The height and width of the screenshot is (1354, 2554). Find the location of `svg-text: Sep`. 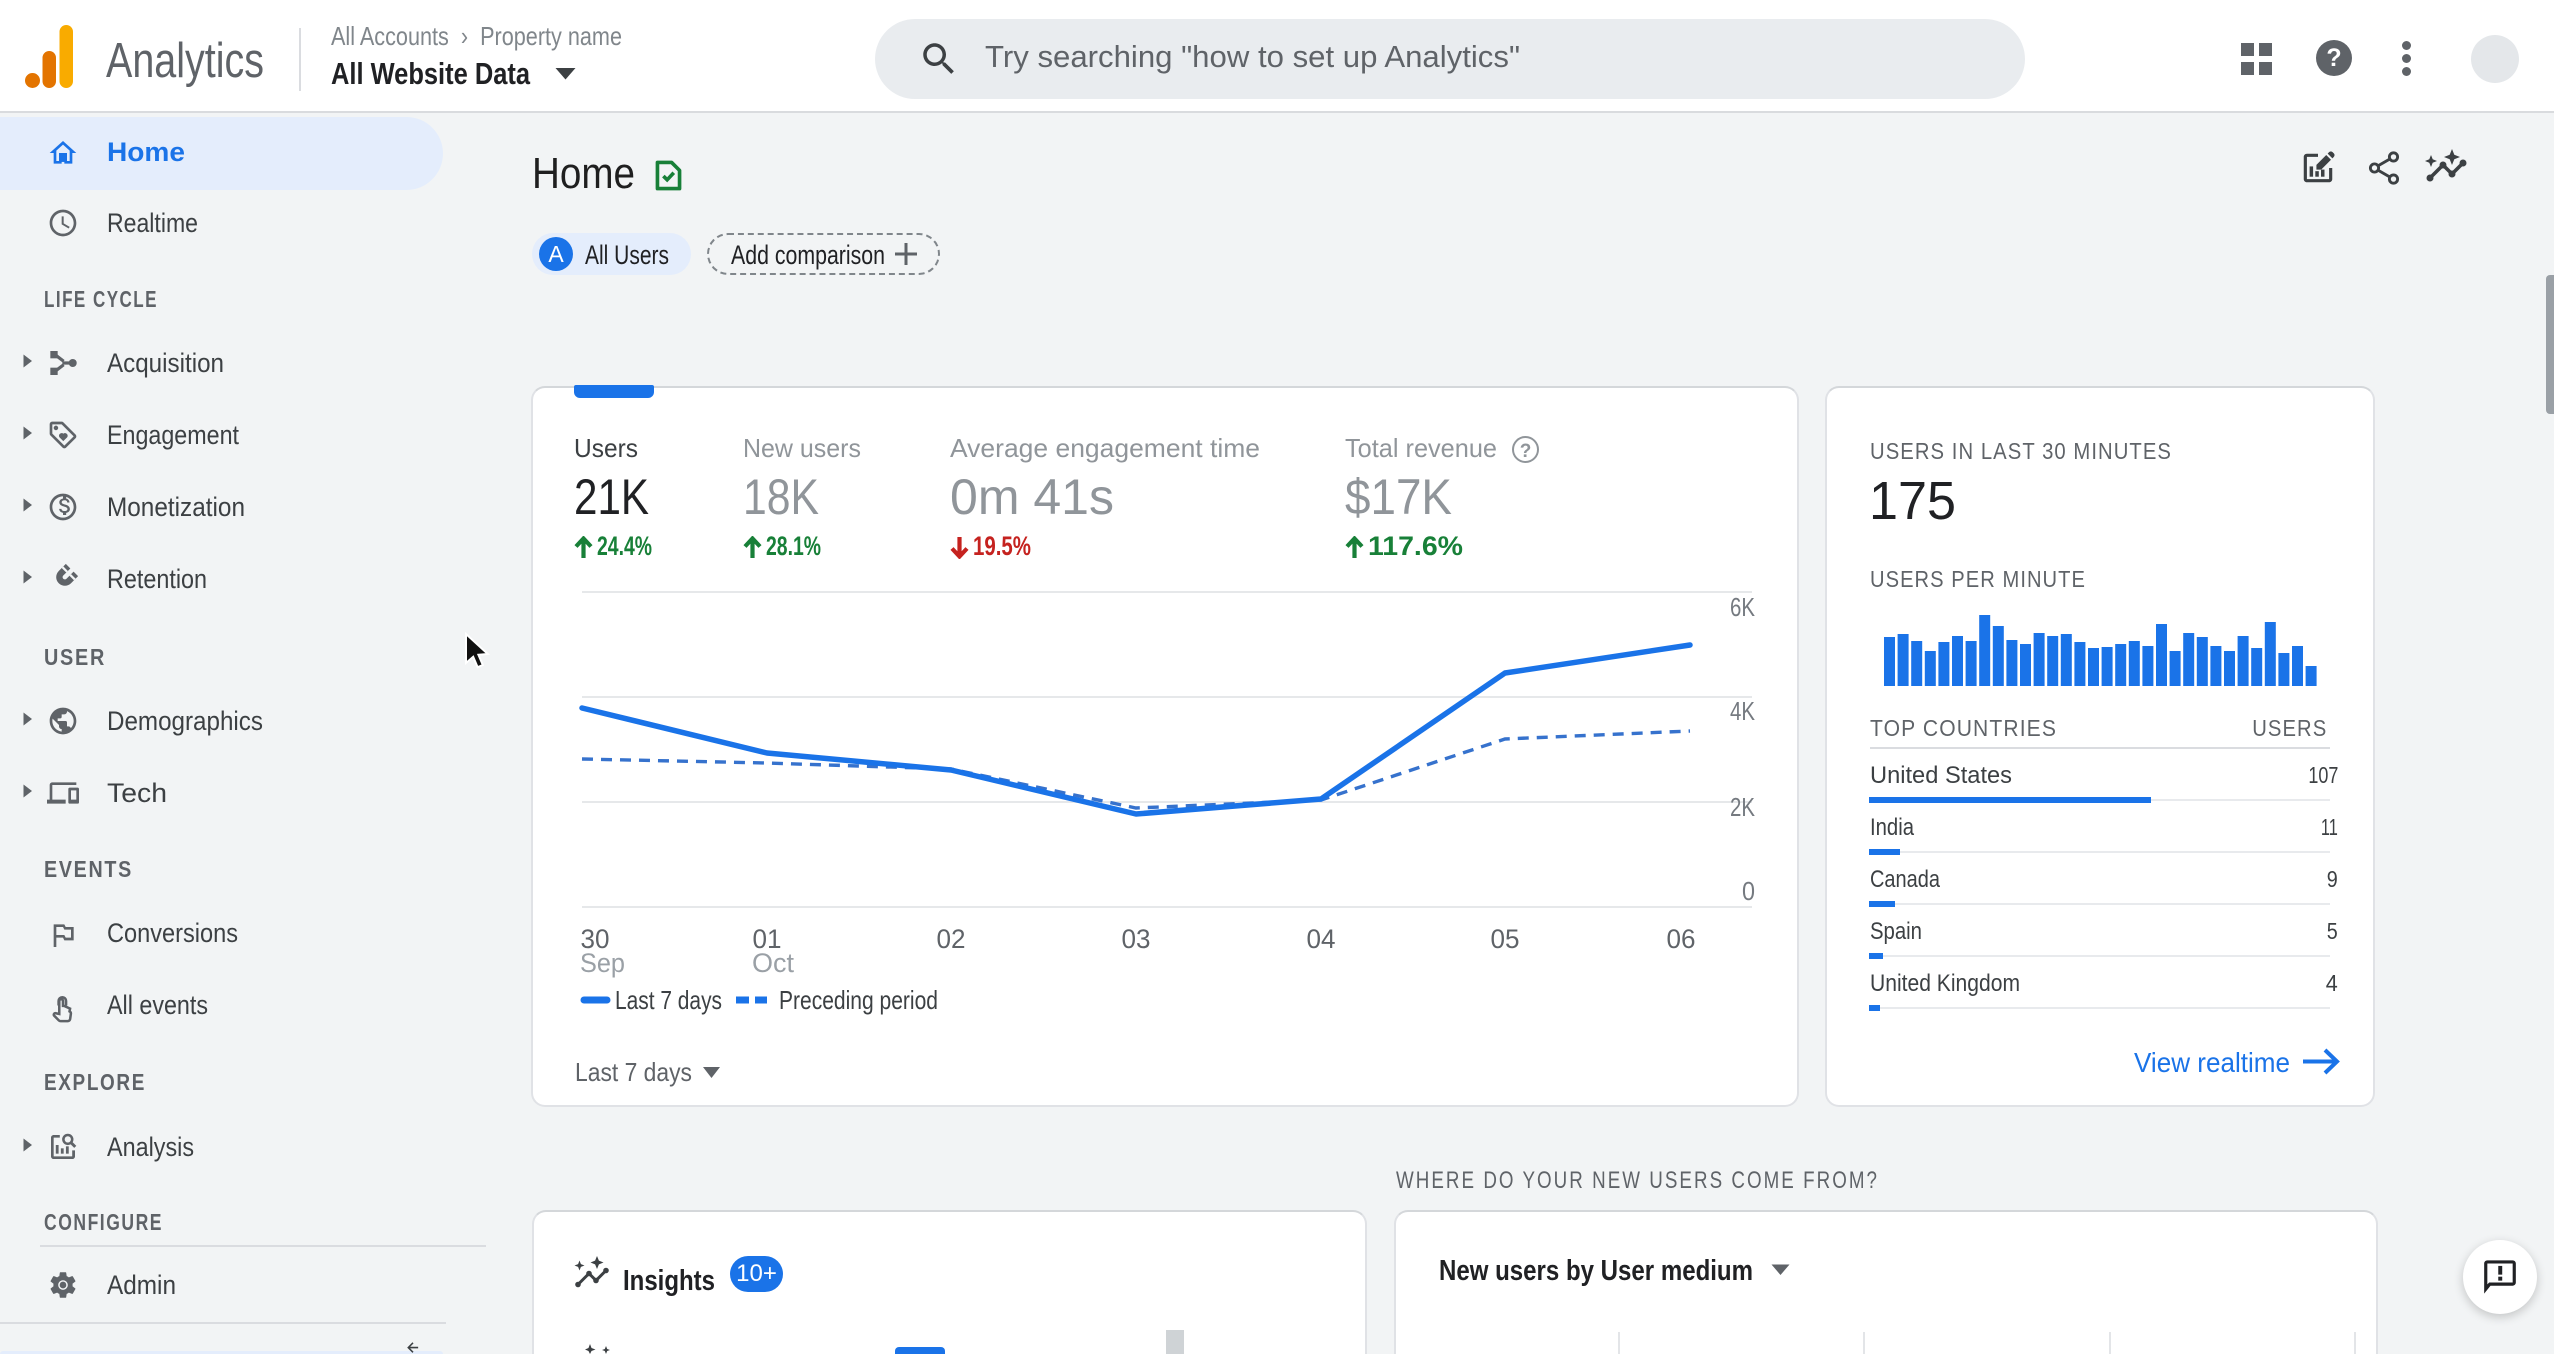

svg-text: Sep is located at coordinates (602, 963).